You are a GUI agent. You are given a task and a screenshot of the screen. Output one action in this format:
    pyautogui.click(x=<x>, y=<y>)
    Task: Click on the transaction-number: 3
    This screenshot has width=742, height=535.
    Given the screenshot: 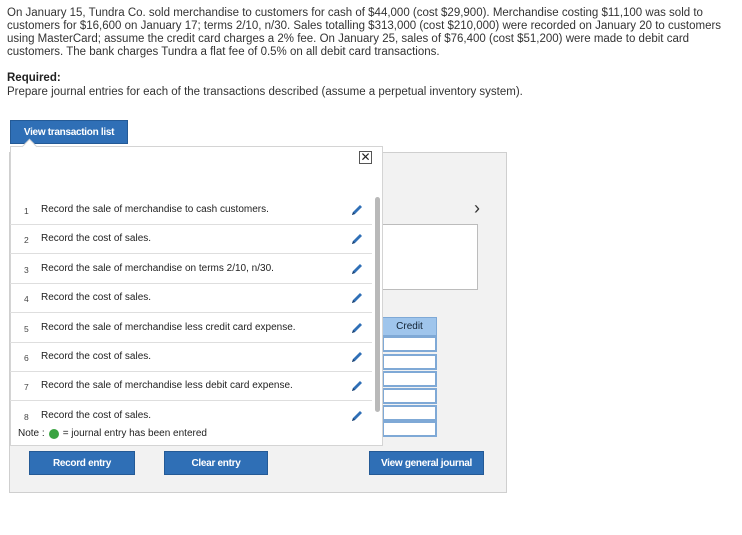 What is the action you would take?
    pyautogui.click(x=26, y=270)
    